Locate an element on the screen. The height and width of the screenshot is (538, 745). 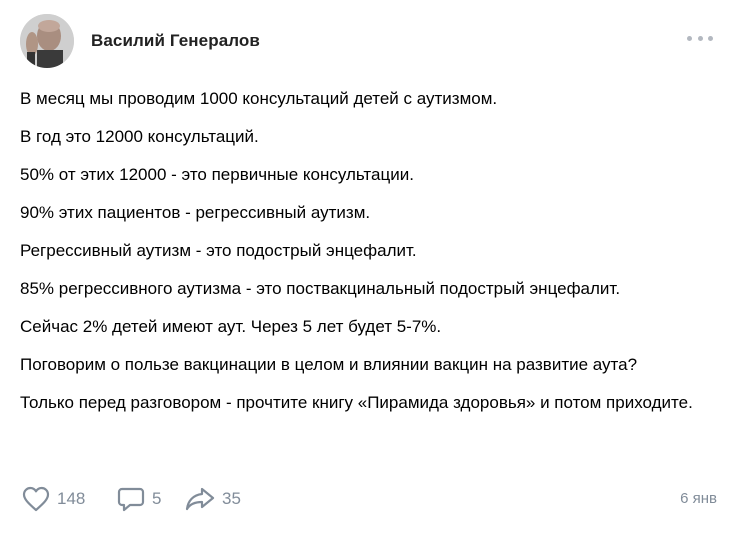
like-button: 148 is located at coordinates (53, 499).